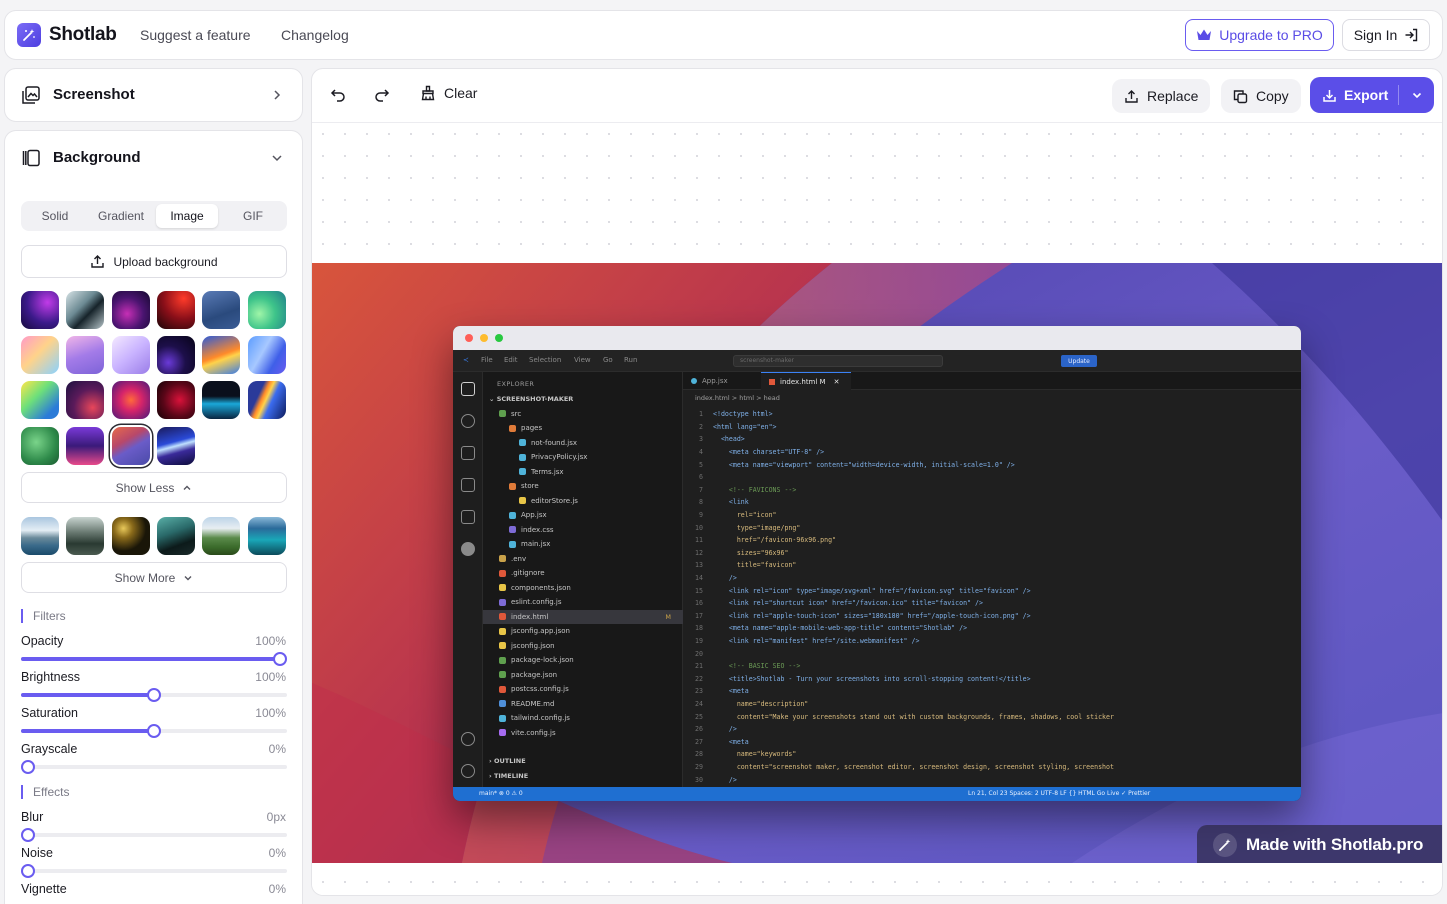 The height and width of the screenshot is (904, 1447). What do you see at coordinates (583, 588) in the screenshot?
I see `file-tree-item: components.json` at bounding box center [583, 588].